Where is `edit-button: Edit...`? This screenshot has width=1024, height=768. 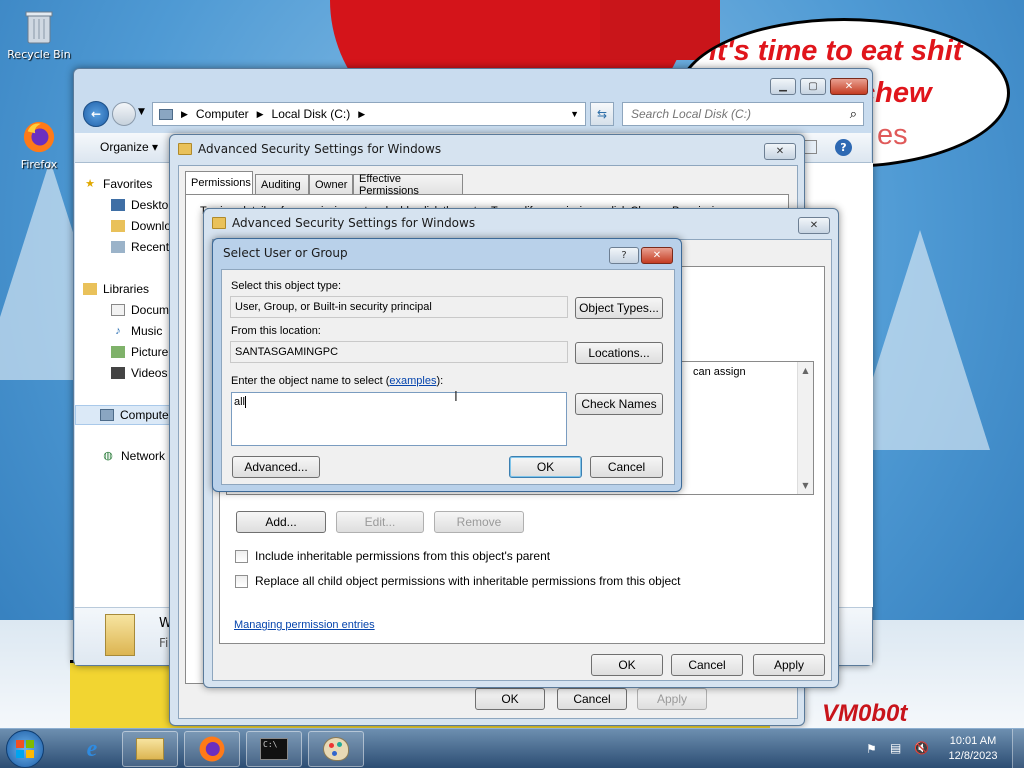
edit-button: Edit... is located at coordinates (380, 522).